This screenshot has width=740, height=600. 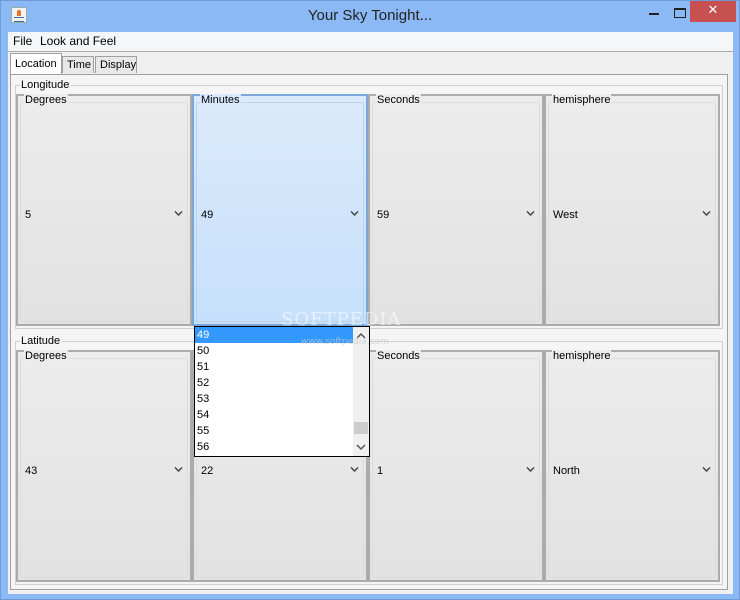 I want to click on close-icon: ✕, so click(x=713, y=10).